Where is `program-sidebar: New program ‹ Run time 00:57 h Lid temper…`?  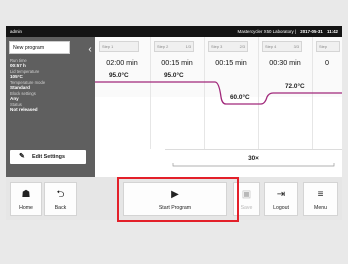
program-sidebar: New program ‹ Run time 00:57 h Lid temper… is located at coordinates (50, 107).